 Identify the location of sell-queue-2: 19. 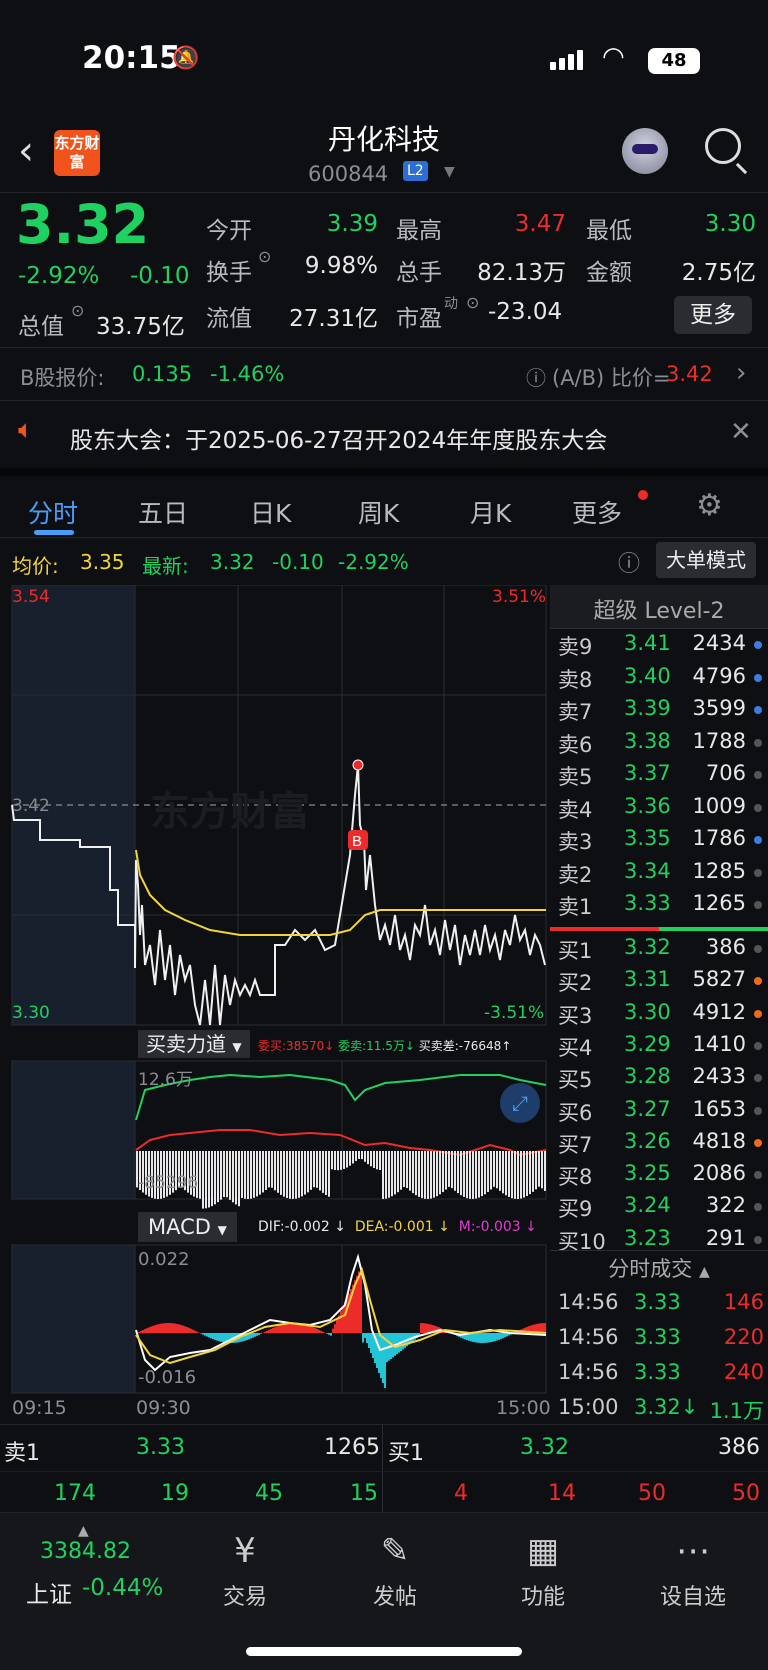
(175, 1493).